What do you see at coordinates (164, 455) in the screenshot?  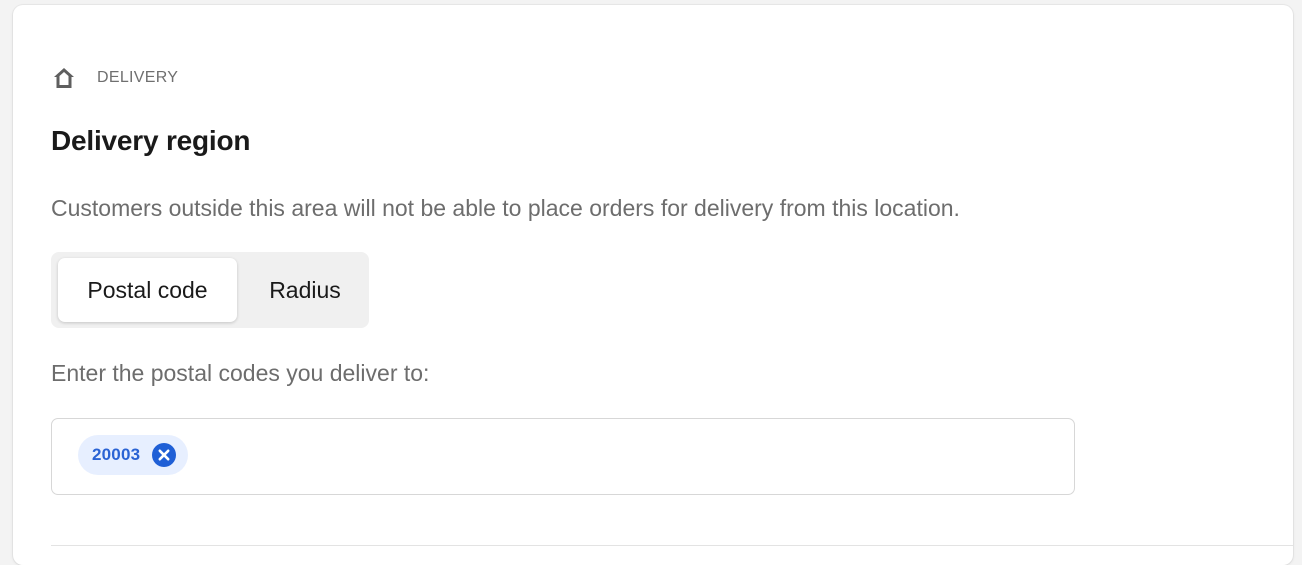 I see `close-circle-icon` at bounding box center [164, 455].